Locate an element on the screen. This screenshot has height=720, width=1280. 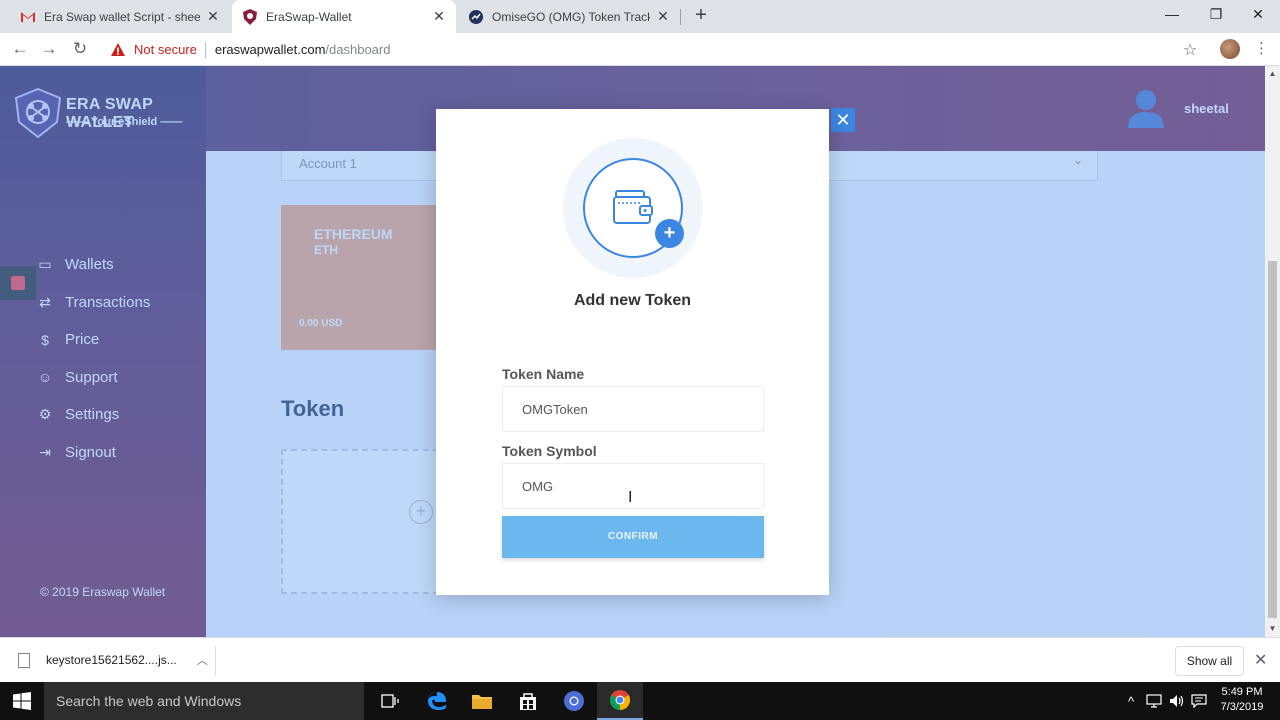
menu-kebab-icon: ⋮ is located at coordinates (1261, 49).